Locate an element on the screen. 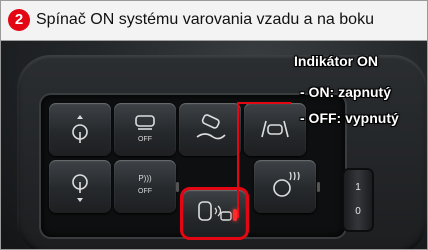 The height and width of the screenshot is (250, 428). wheel-value-top: 1 is located at coordinates (358, 187).